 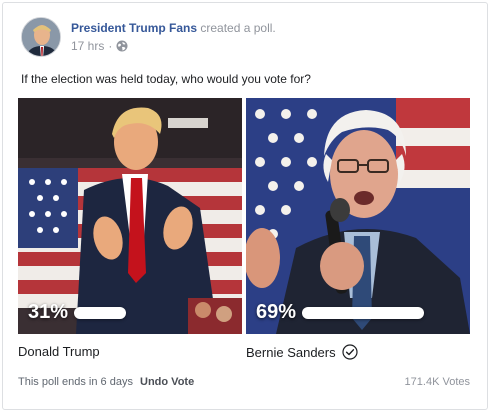 I want to click on author-name-link: President Trump Fans, so click(x=134, y=28).